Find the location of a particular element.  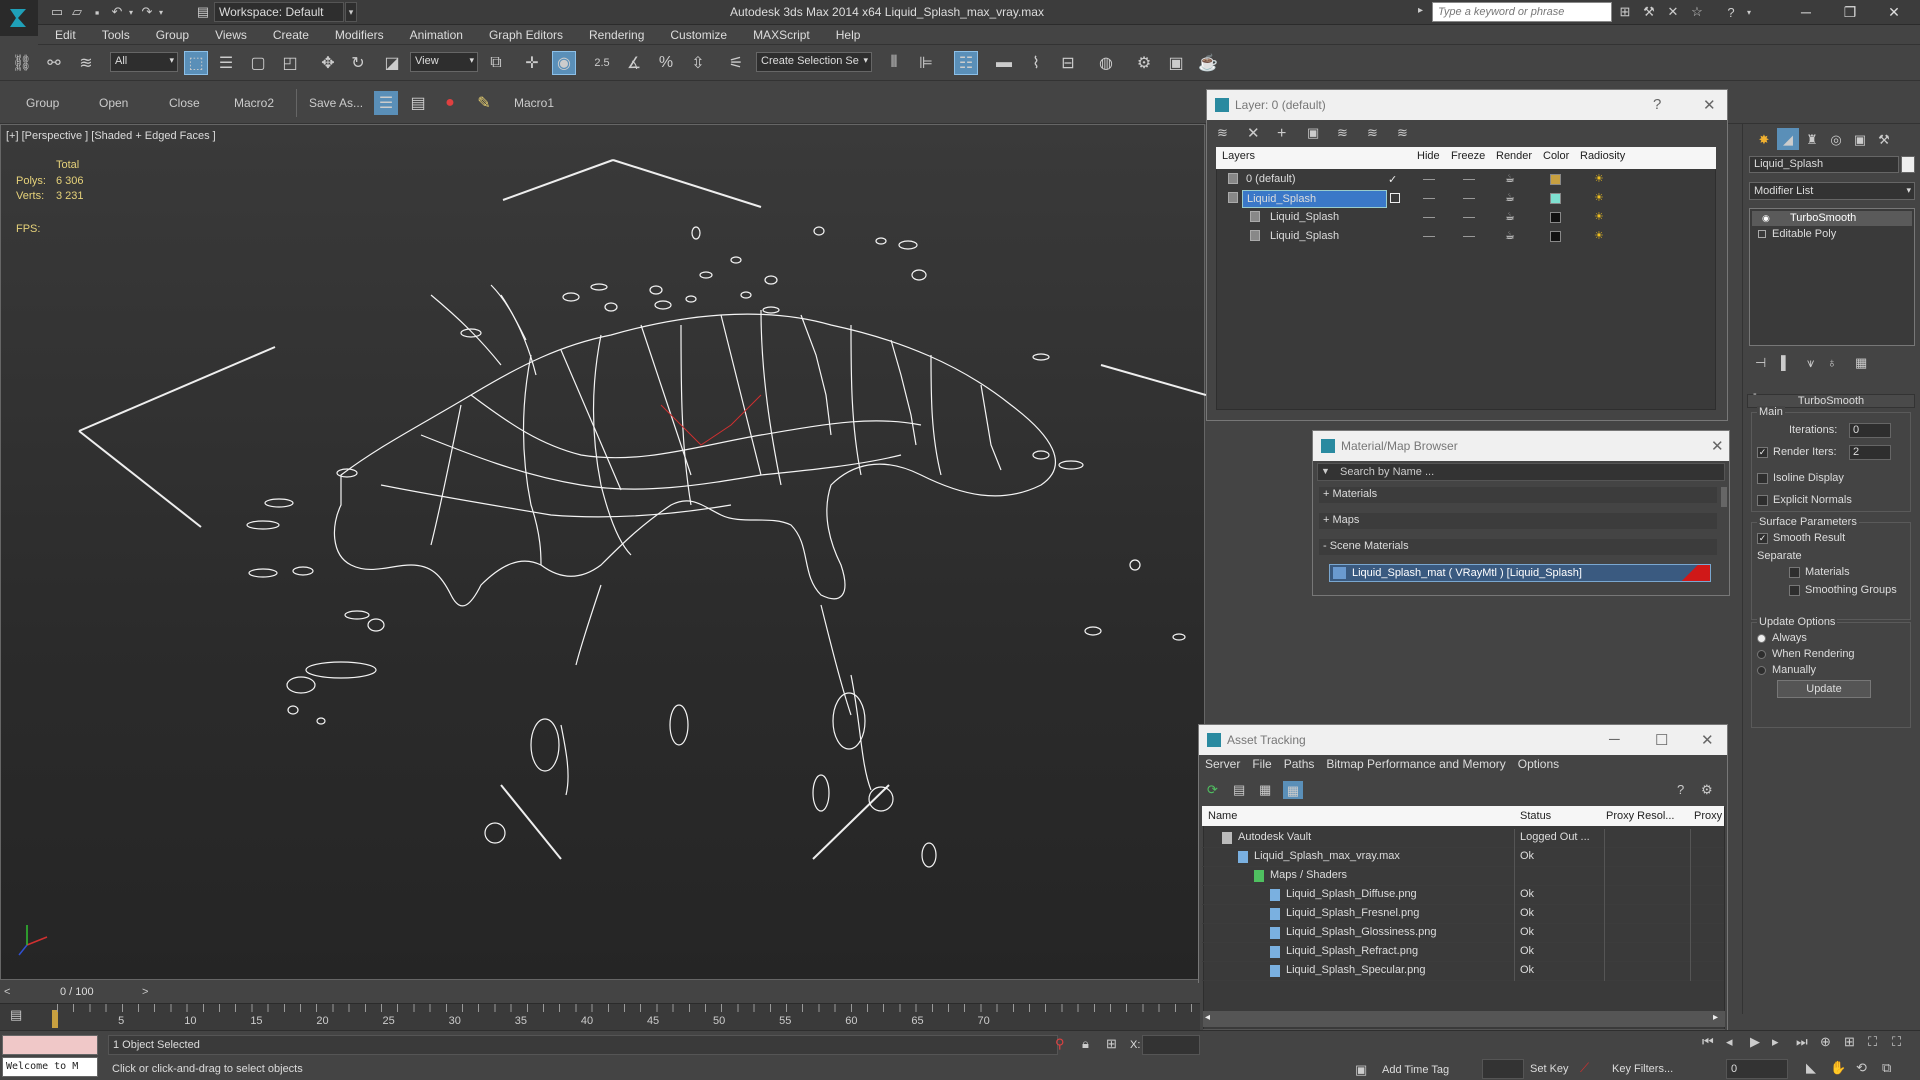

material-editor-icon: ◍ is located at coordinates (1106, 63).